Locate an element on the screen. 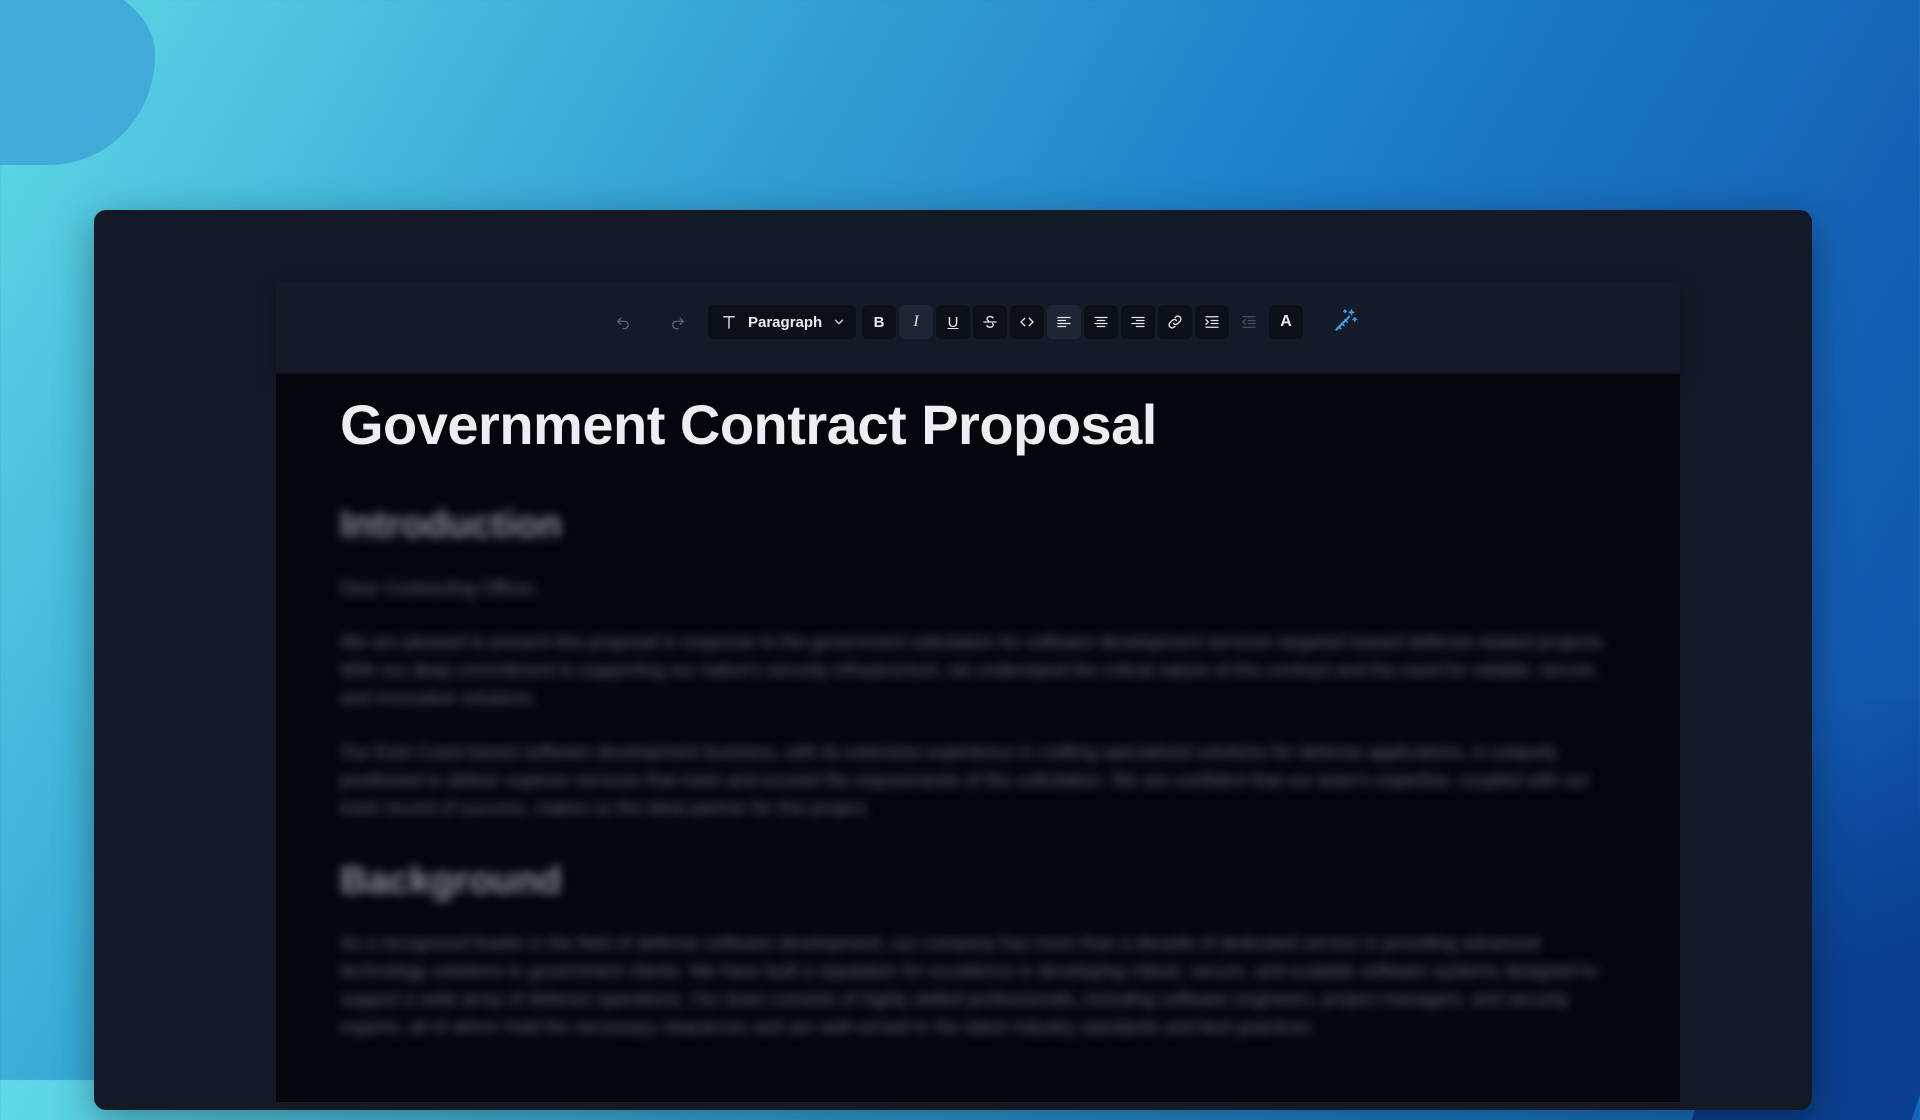 This screenshot has width=1920, height=1120. section-heading-background: Background is located at coordinates (451, 881).